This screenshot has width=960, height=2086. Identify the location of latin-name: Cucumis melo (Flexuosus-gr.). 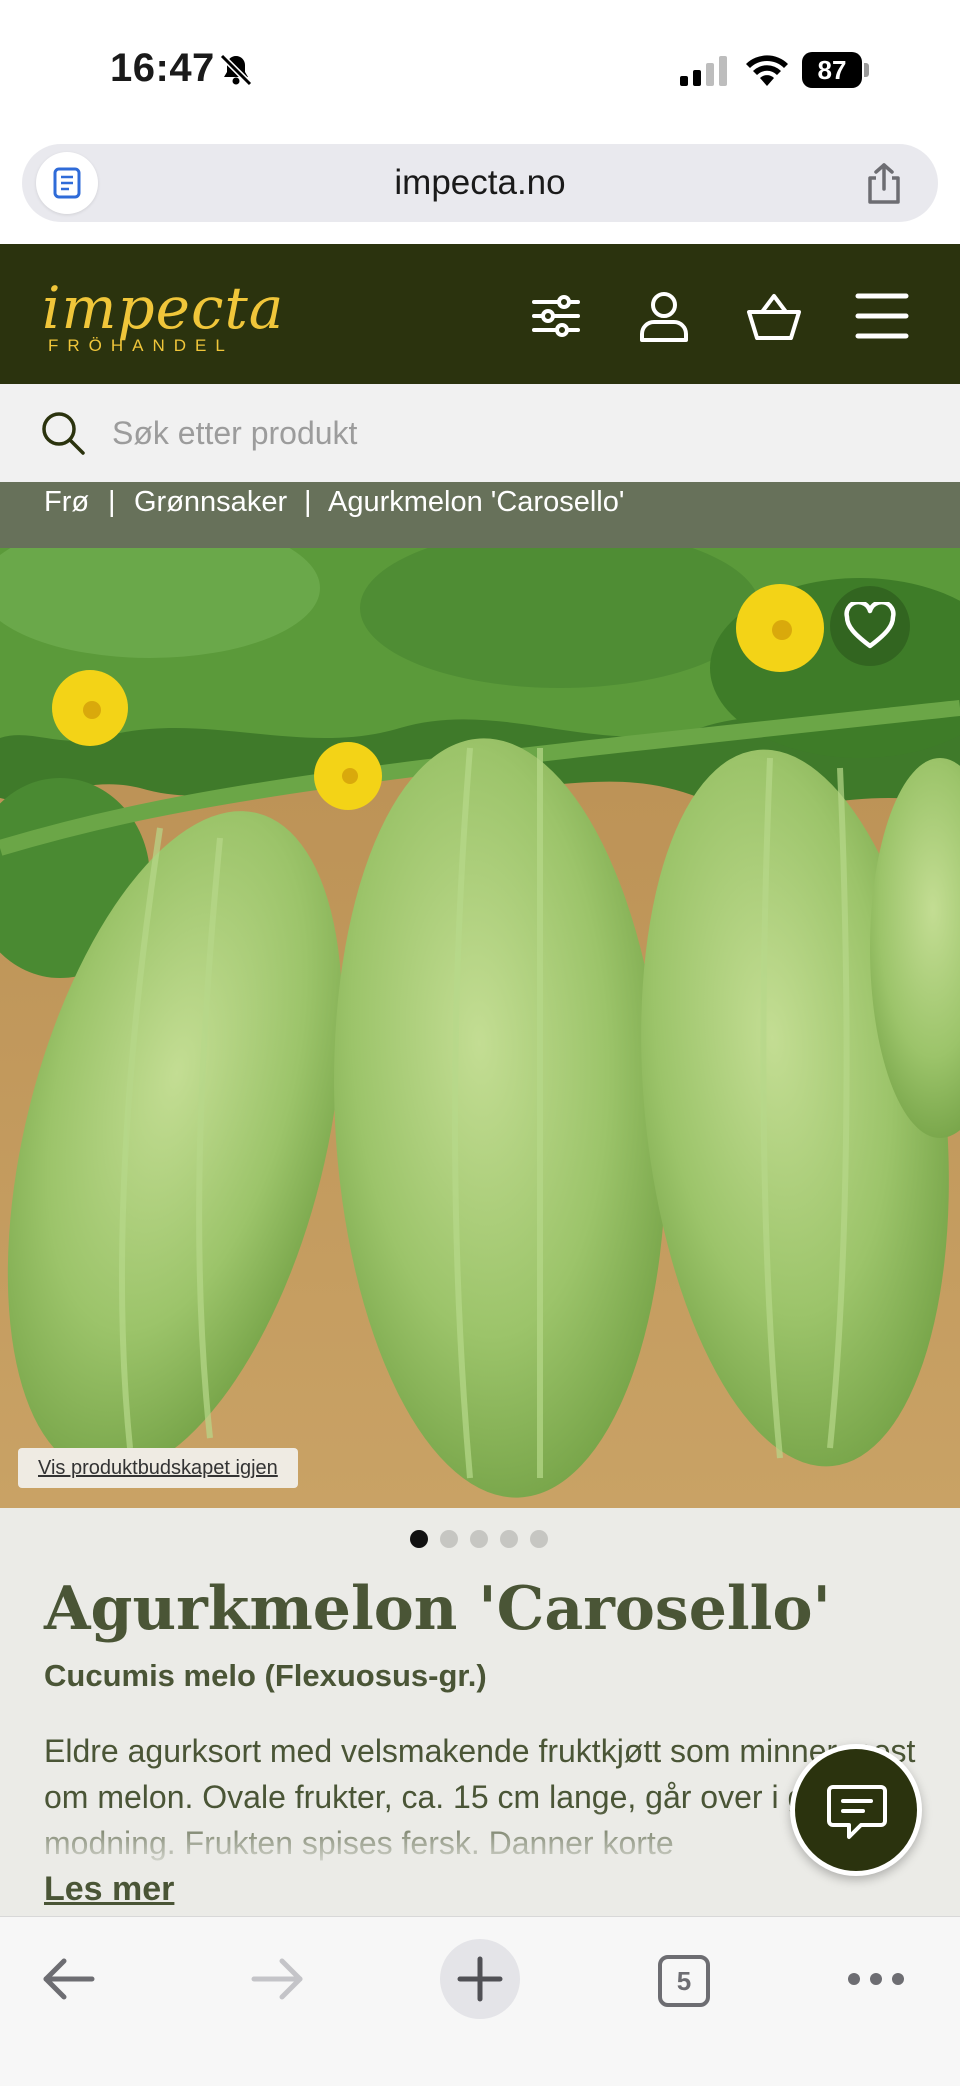
(265, 1675).